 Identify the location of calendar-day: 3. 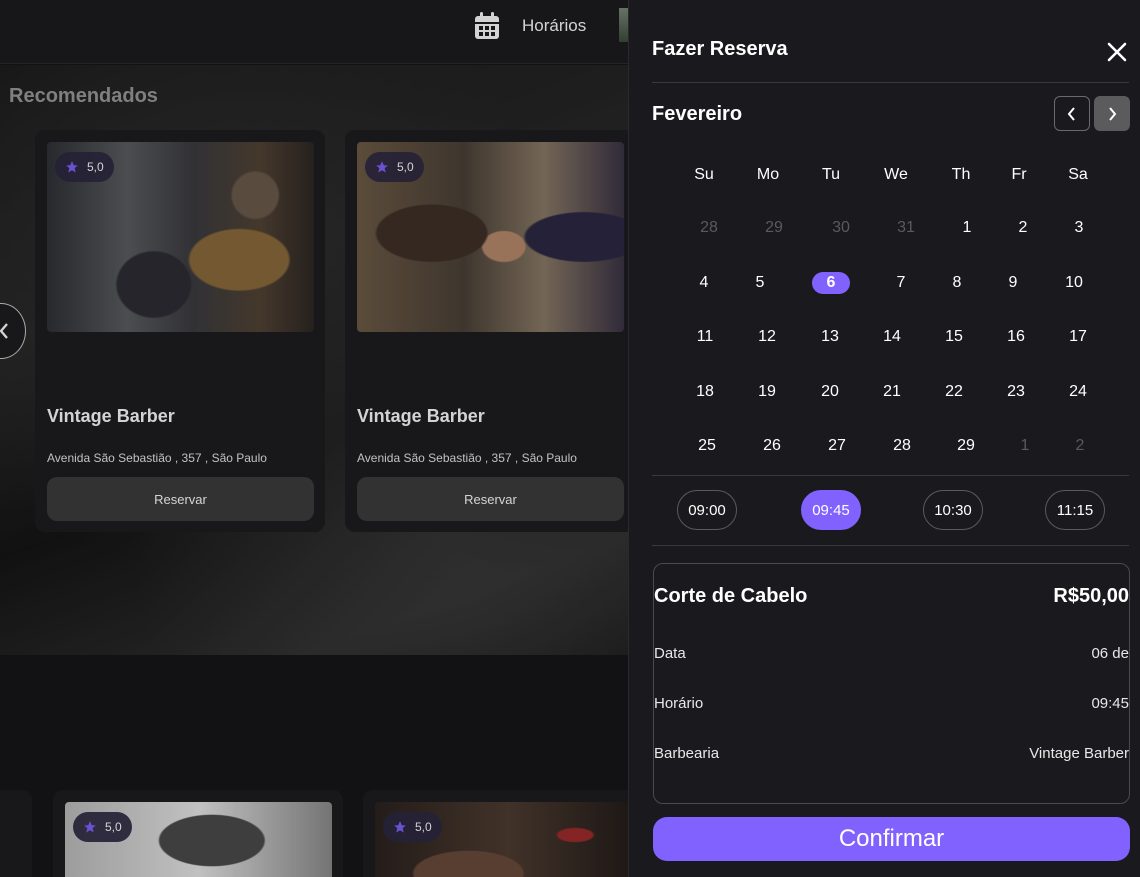
(1079, 228).